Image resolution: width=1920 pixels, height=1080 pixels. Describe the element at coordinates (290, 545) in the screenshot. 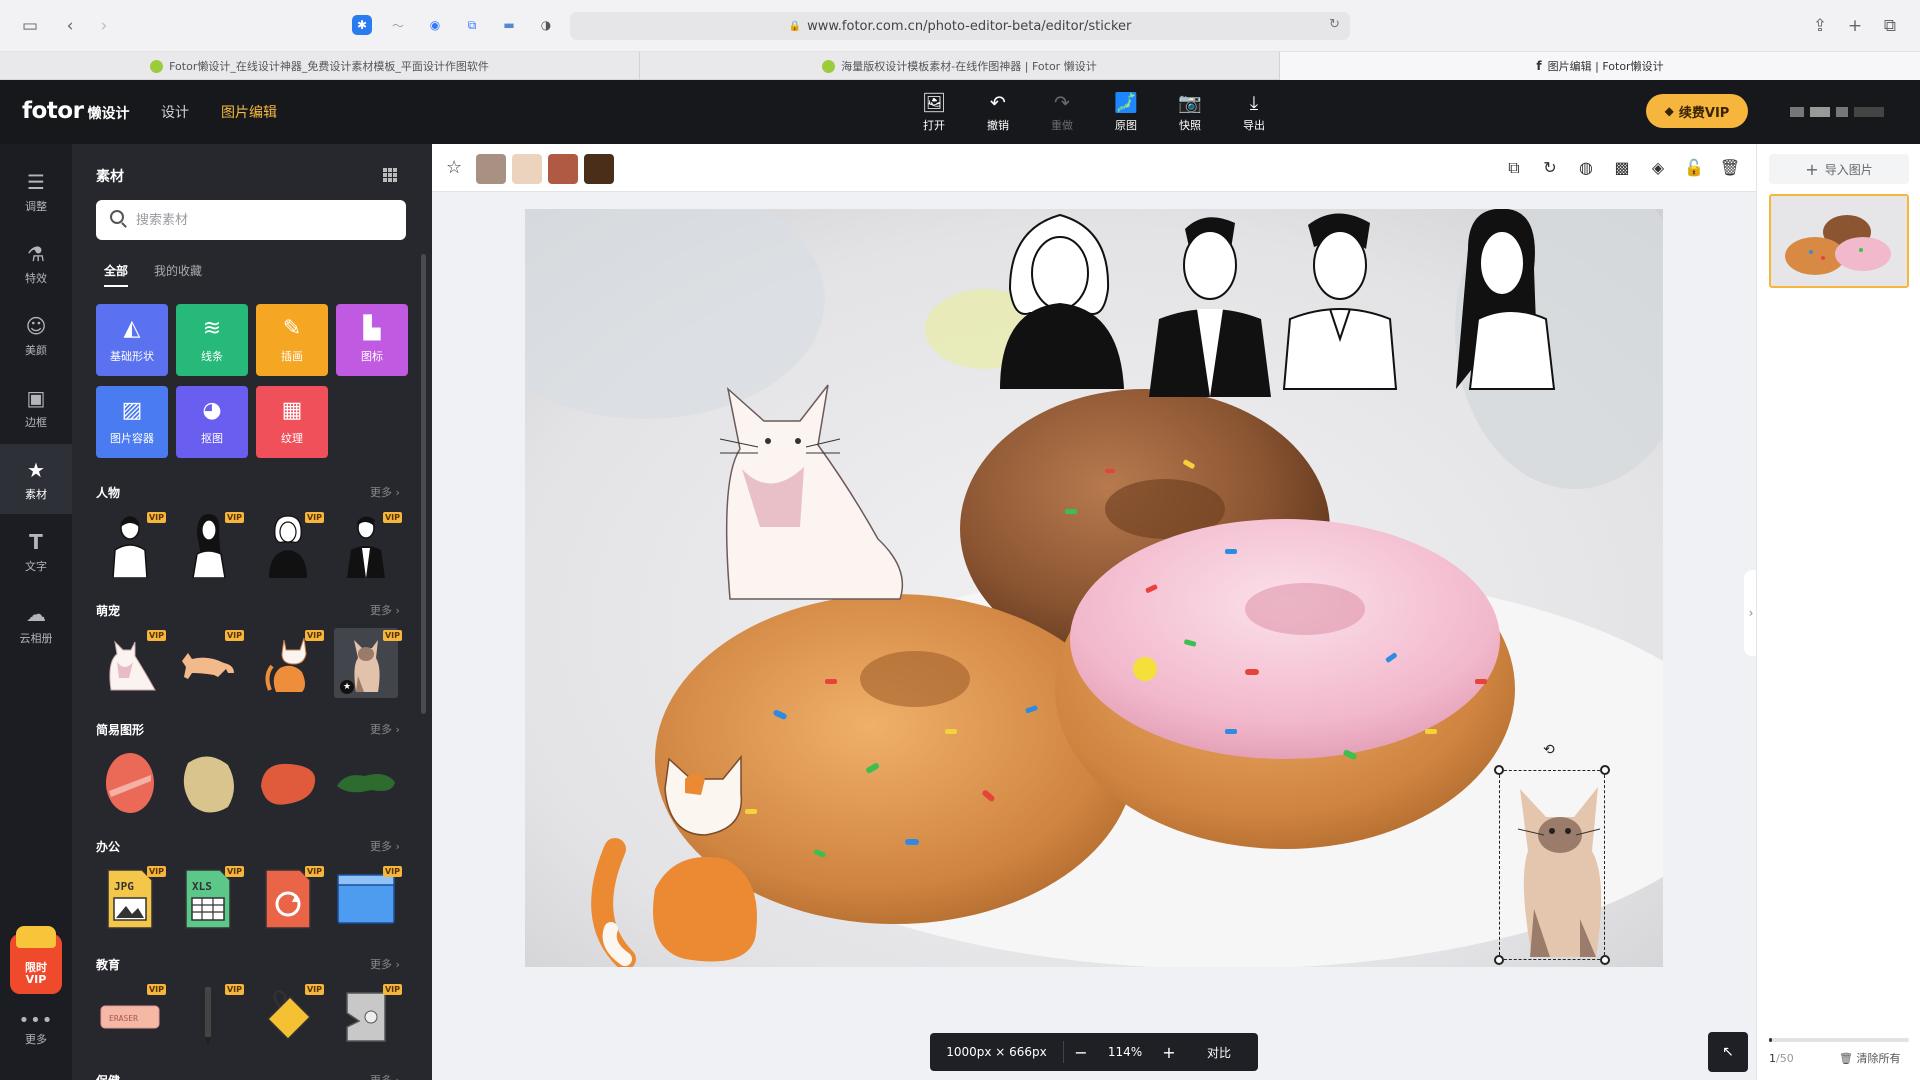

I see `sticker-thumb-woman-curly: VIP` at that location.